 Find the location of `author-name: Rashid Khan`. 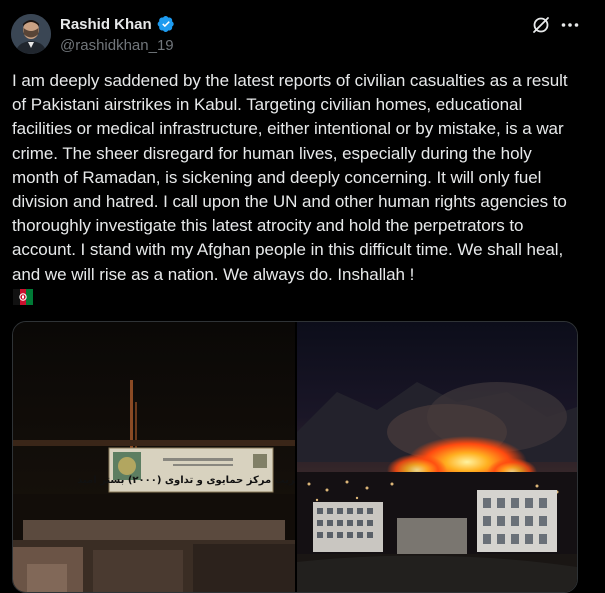

author-name: Rashid Khan is located at coordinates (106, 24).